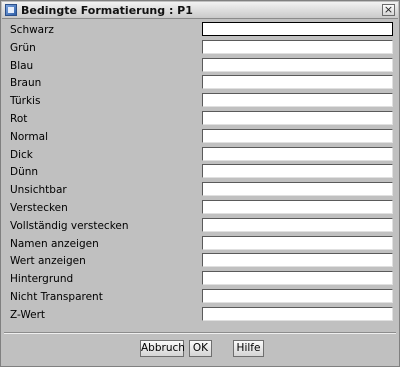 The image size is (400, 367). I want to click on form-row-wert-anzeigen: Wert anzeigen, so click(200, 261).